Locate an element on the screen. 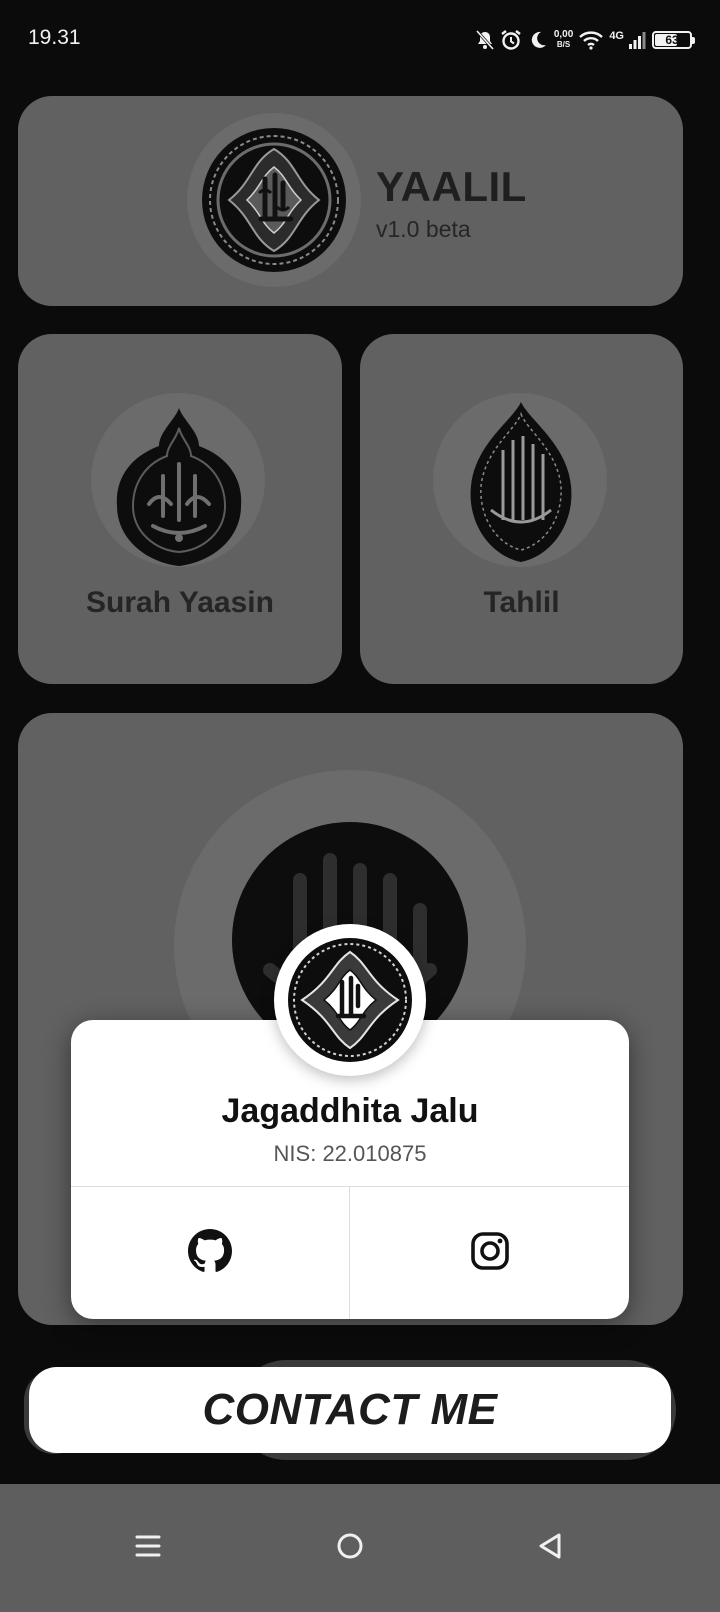  battery-level: 63 is located at coordinates (672, 40).